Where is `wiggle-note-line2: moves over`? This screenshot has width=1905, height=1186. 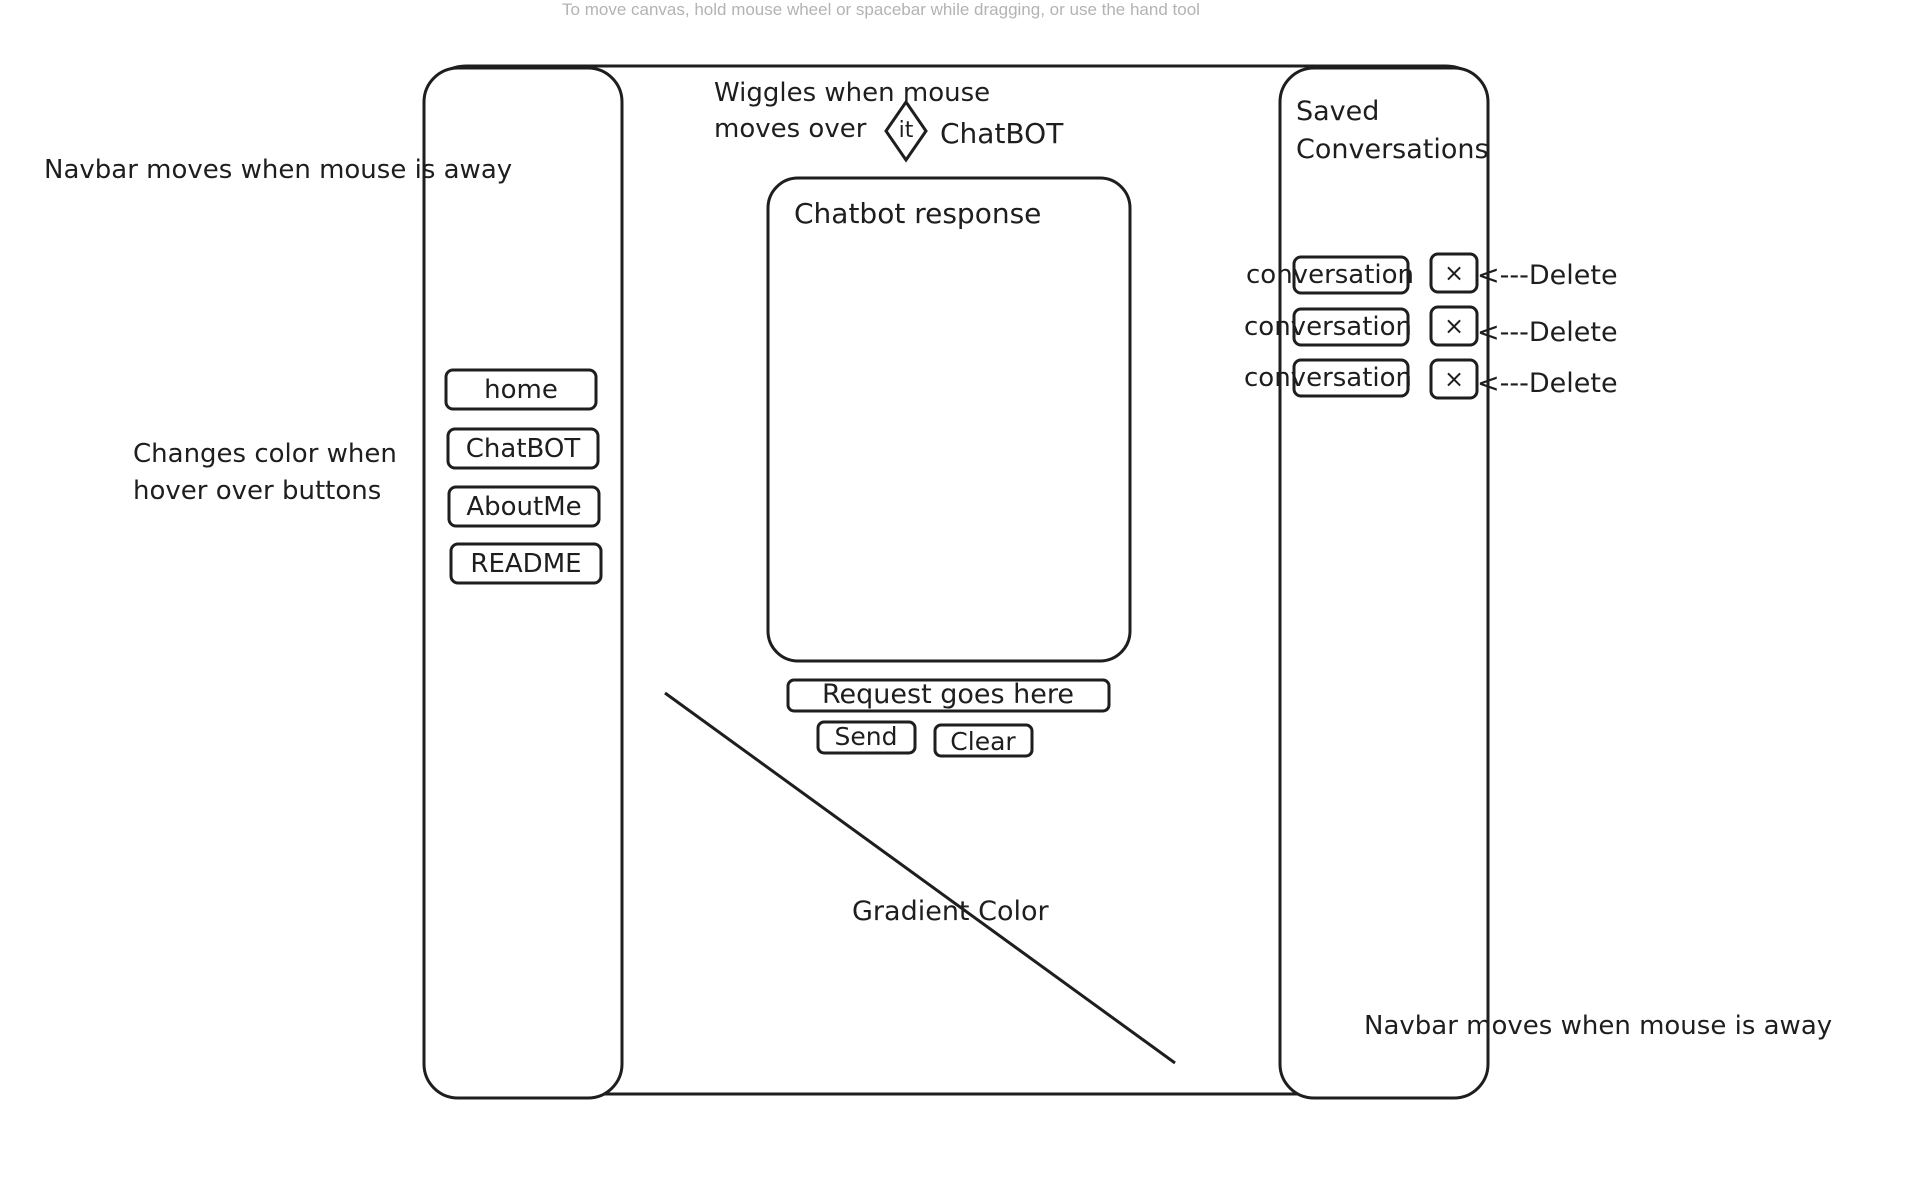 wiggle-note-line2: moves over is located at coordinates (790, 129).